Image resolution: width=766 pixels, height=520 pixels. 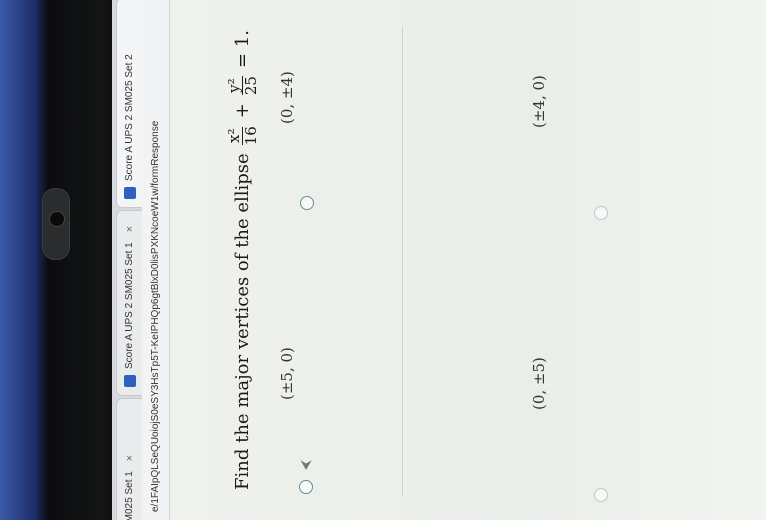 I want to click on tab-label: Score A UPS 2 SM025 Set 2, so click(x=129, y=117).